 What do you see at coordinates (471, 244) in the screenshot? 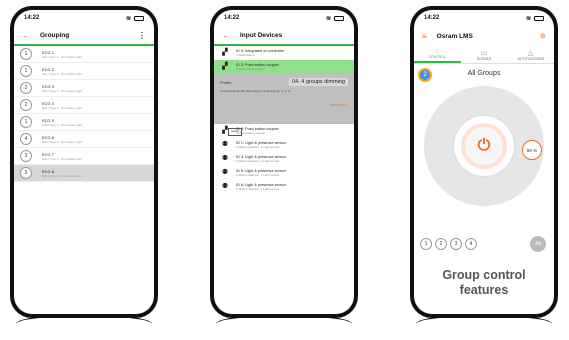
I see `group-button-4: 4` at bounding box center [471, 244].